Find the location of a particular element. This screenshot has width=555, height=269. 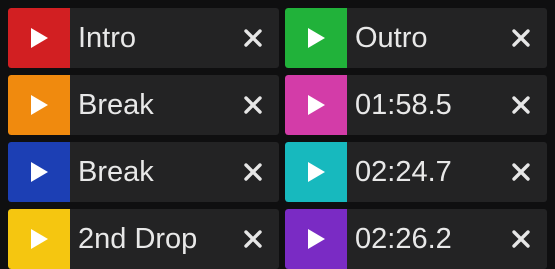

hot-cue-4: 01:58.5 is located at coordinates (416, 105).